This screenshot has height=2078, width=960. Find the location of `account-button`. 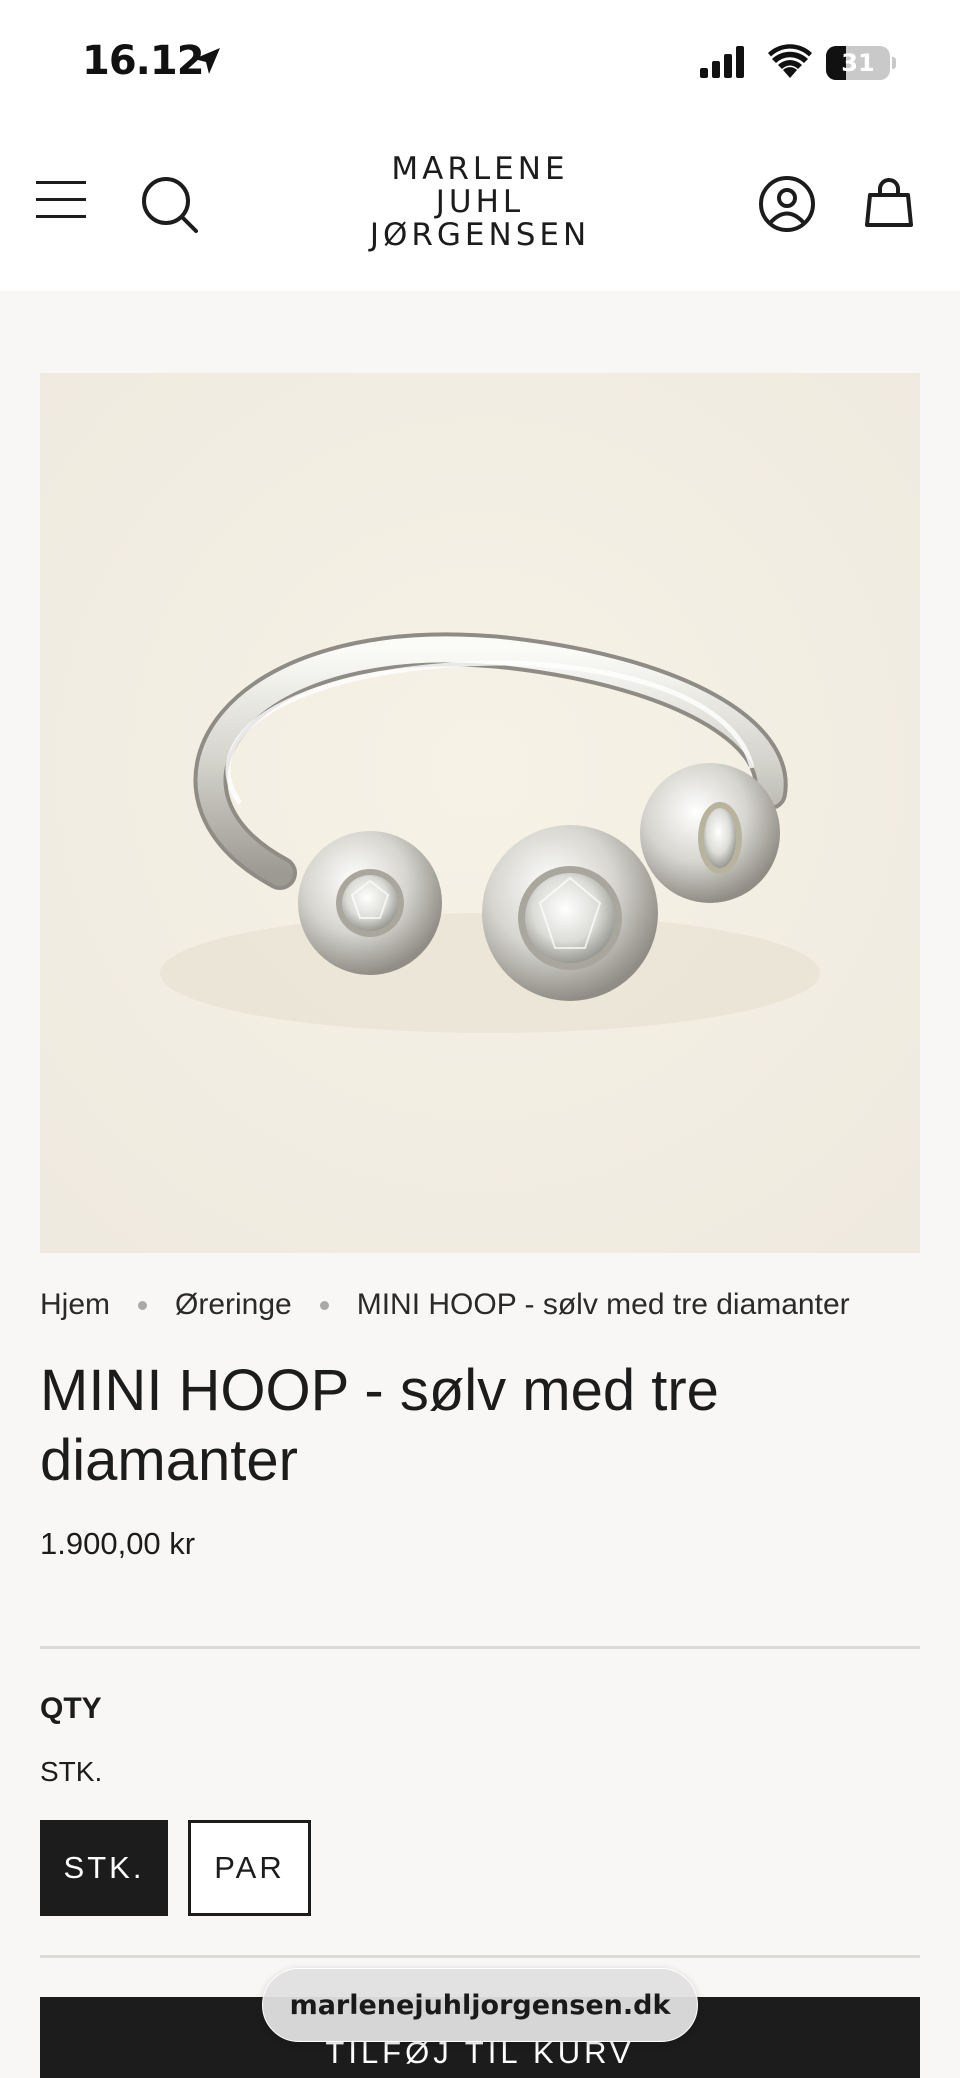

account-button is located at coordinates (787, 206).